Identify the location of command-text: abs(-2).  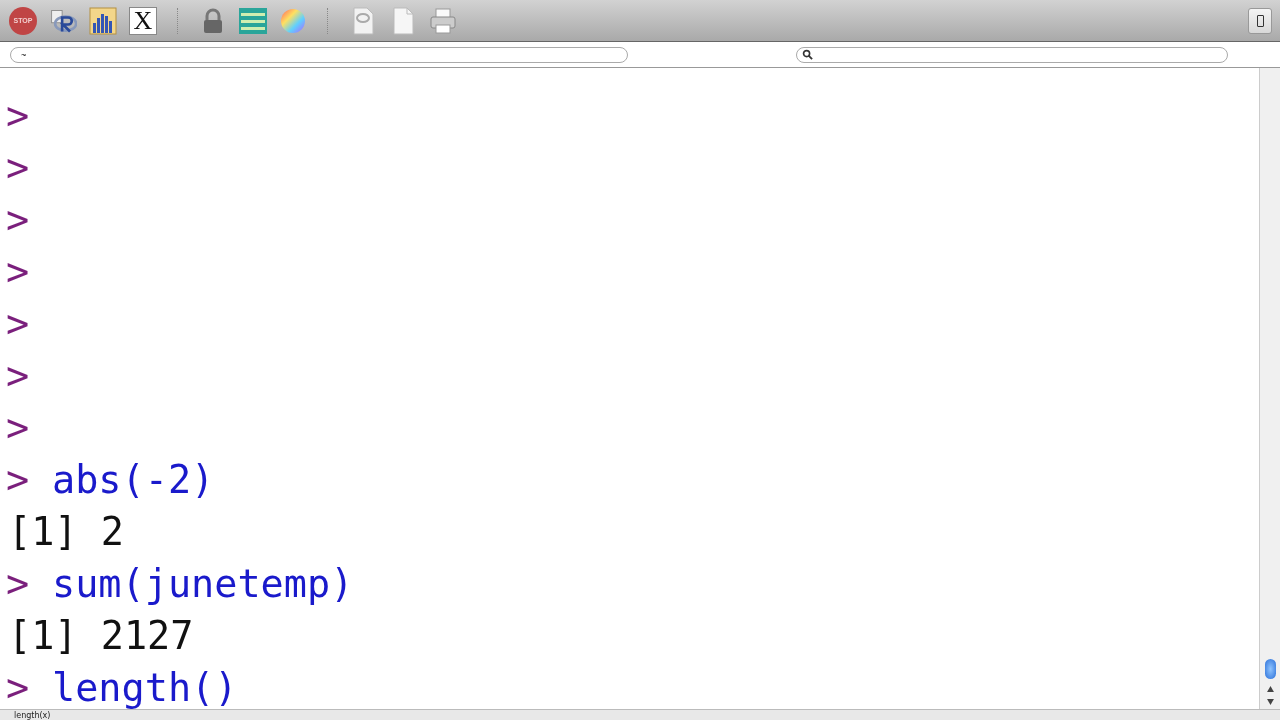
(133, 480).